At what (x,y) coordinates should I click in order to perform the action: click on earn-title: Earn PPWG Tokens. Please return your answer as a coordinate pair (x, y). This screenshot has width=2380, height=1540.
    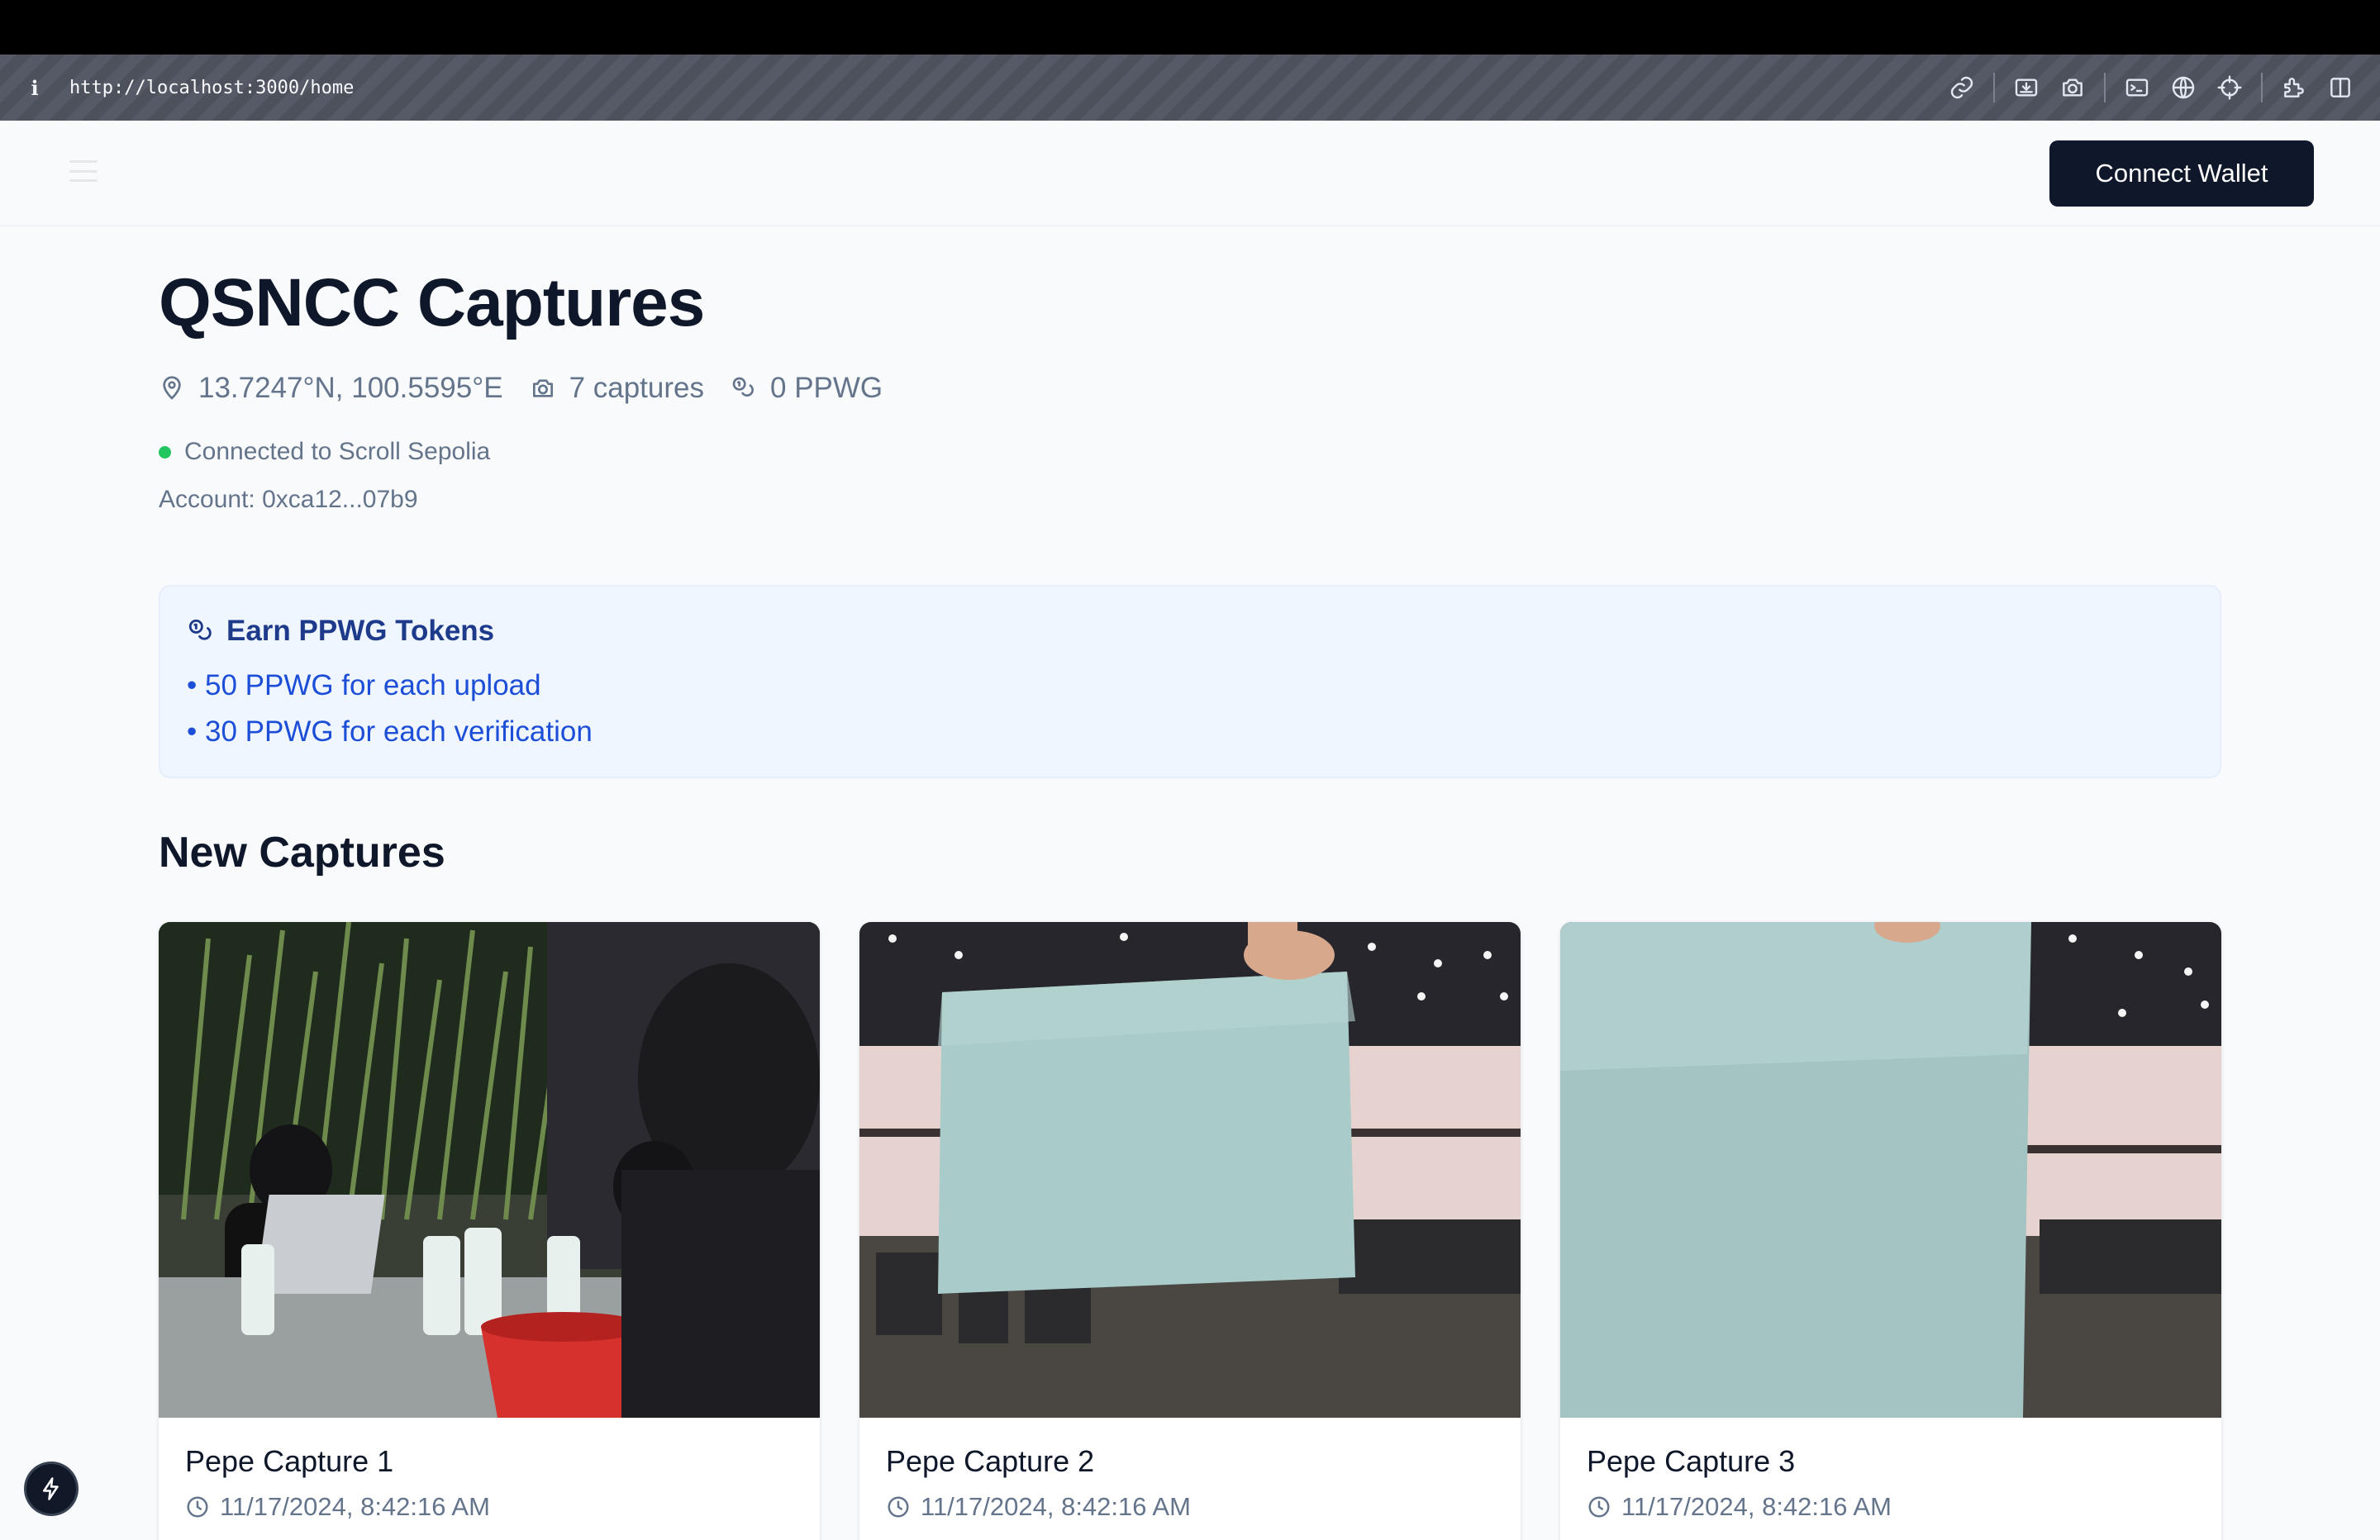
    Looking at the image, I should click on (340, 631).